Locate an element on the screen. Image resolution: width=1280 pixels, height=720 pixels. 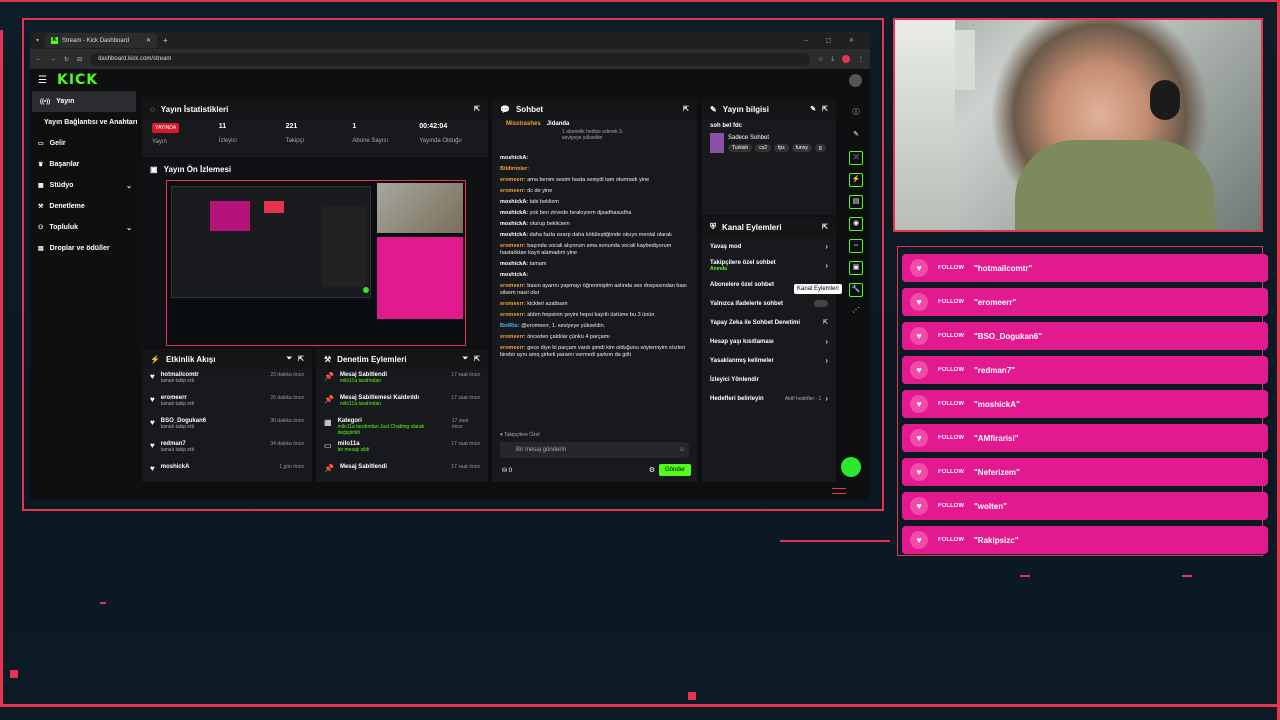
activity-row: ♥ eromeerr kanalı takip etti 26 dakika önce is located at coordinates (227, 403).